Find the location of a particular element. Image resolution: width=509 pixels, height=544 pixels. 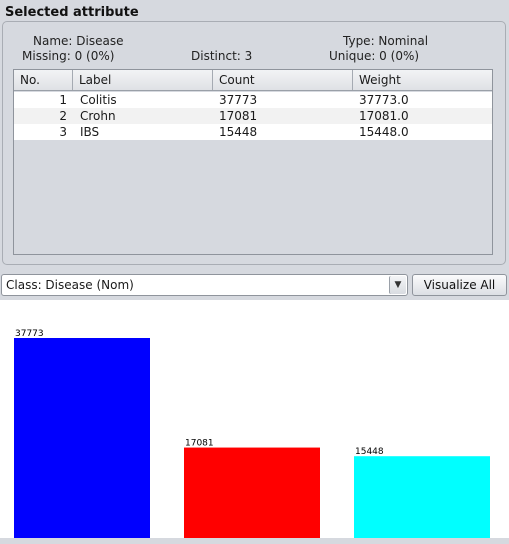

class-attribute-dropdown: Class: Disease (Nom) ▼ is located at coordinates (204, 285).